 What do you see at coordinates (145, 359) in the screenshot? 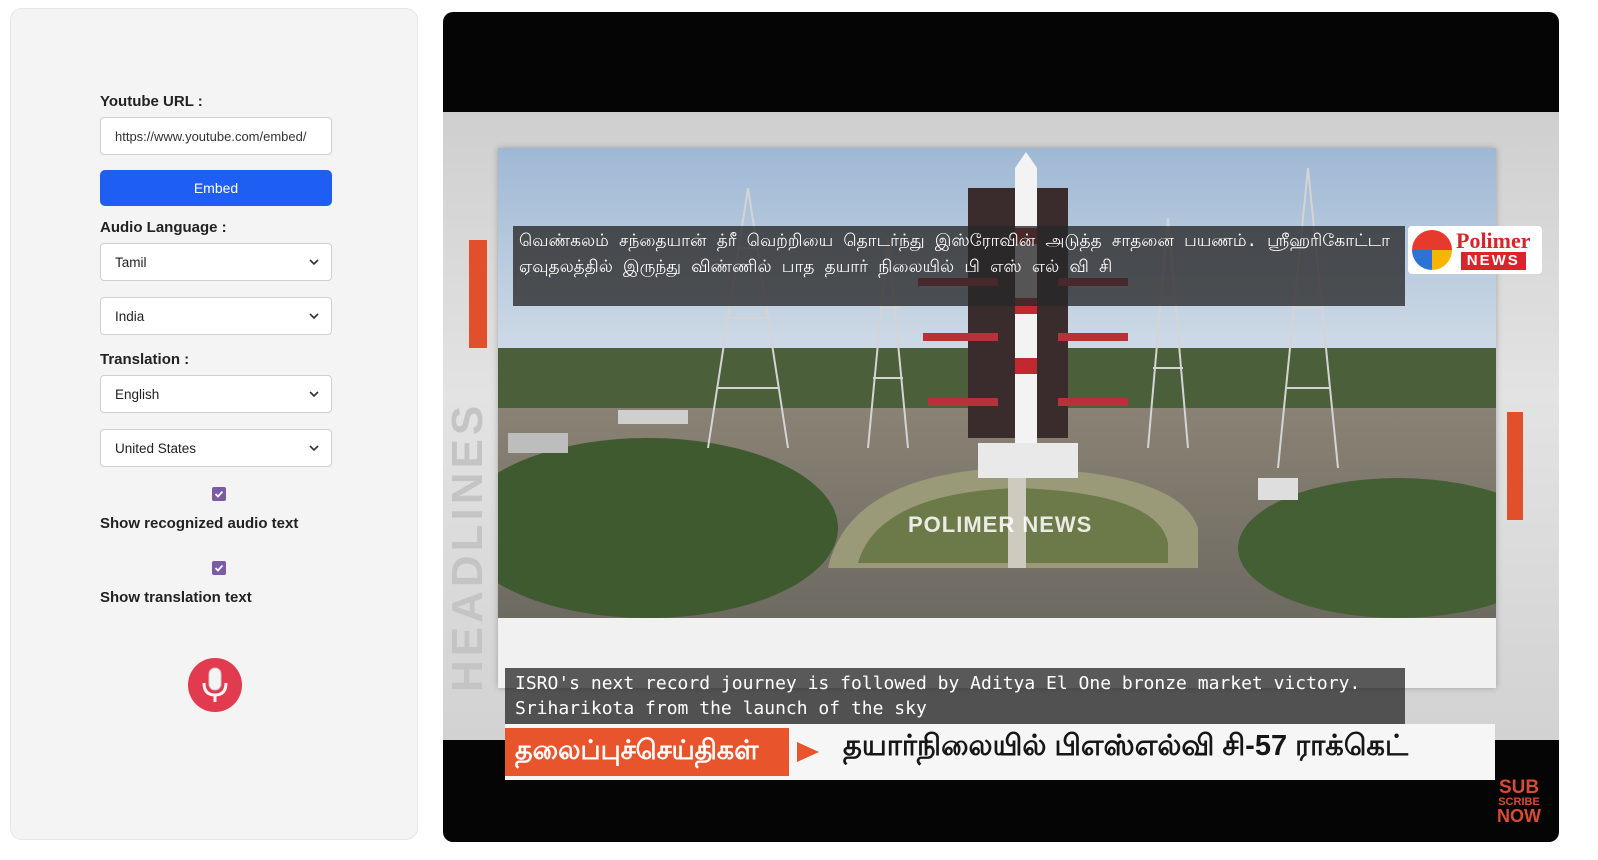
I see `translation-label: Translation :` at bounding box center [145, 359].